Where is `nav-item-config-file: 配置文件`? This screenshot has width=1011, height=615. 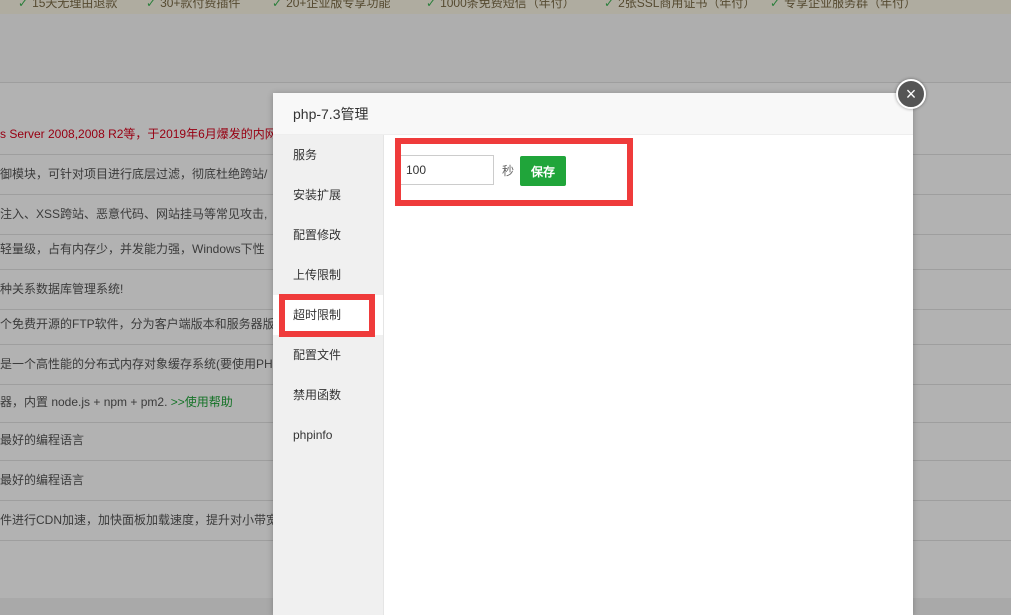 nav-item-config-file: 配置文件 is located at coordinates (328, 355).